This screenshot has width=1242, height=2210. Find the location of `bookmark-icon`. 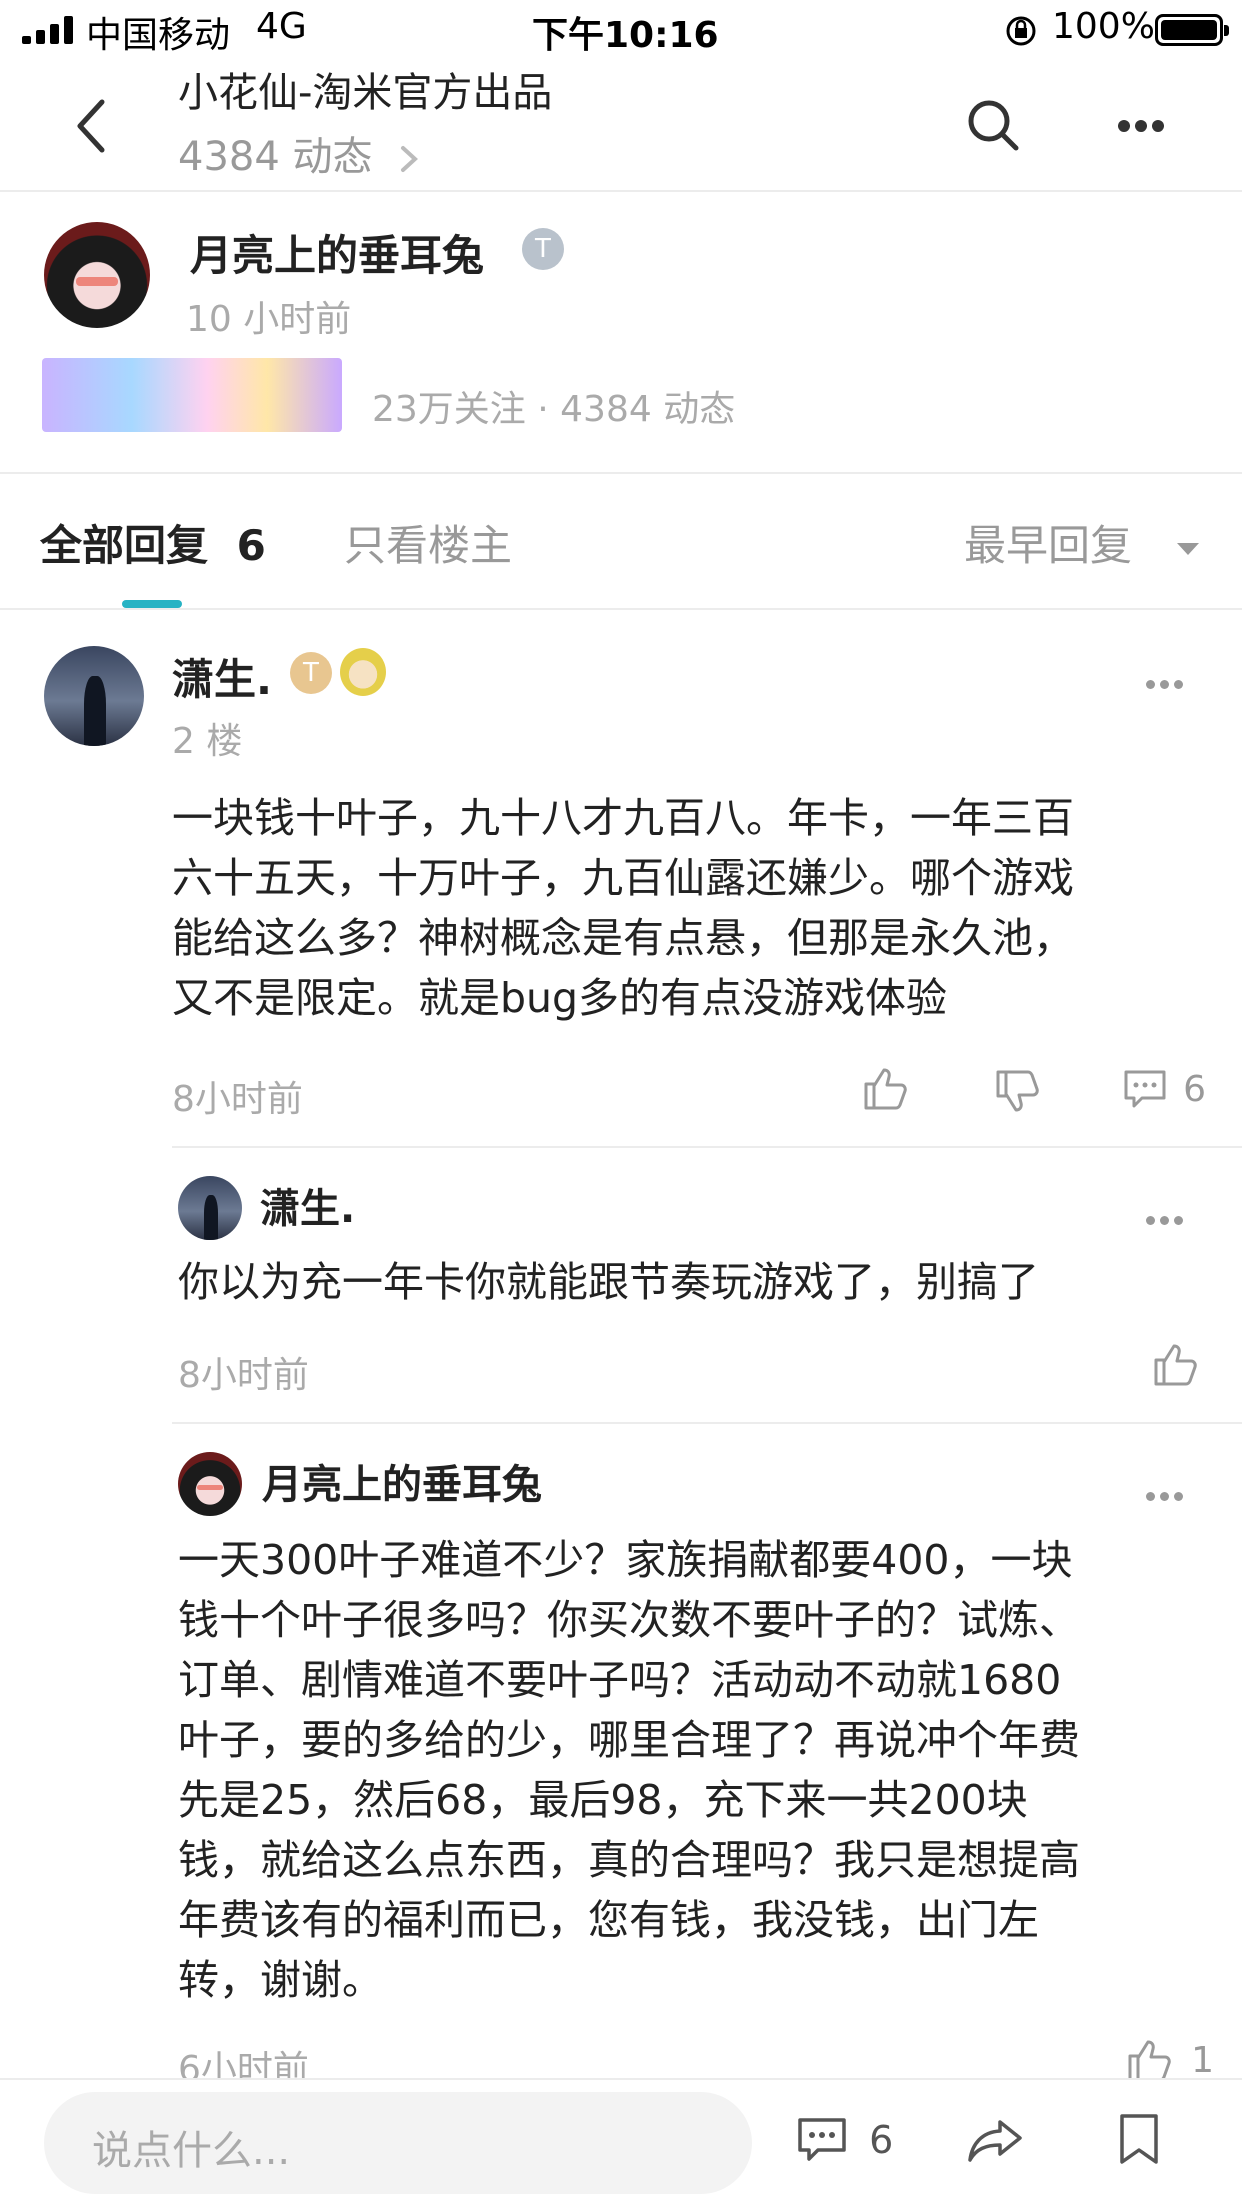

bookmark-icon is located at coordinates (1139, 2139).